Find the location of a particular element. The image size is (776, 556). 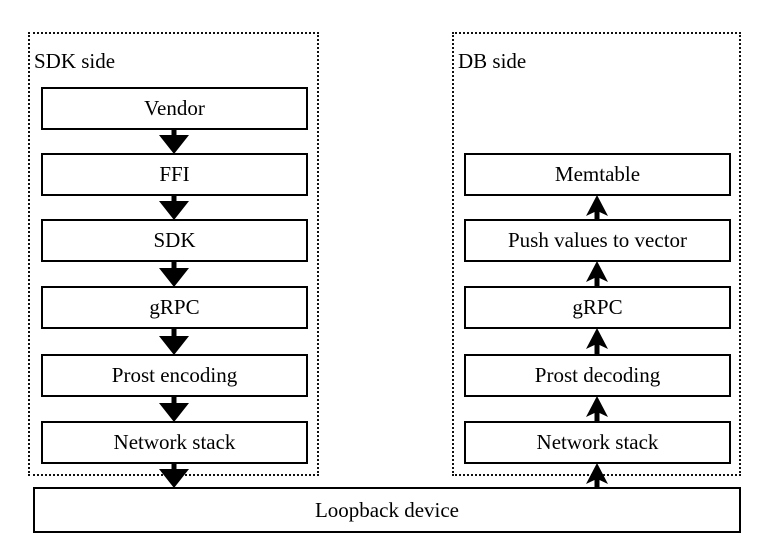

node-memtable: Memtable is located at coordinates (597, 174).